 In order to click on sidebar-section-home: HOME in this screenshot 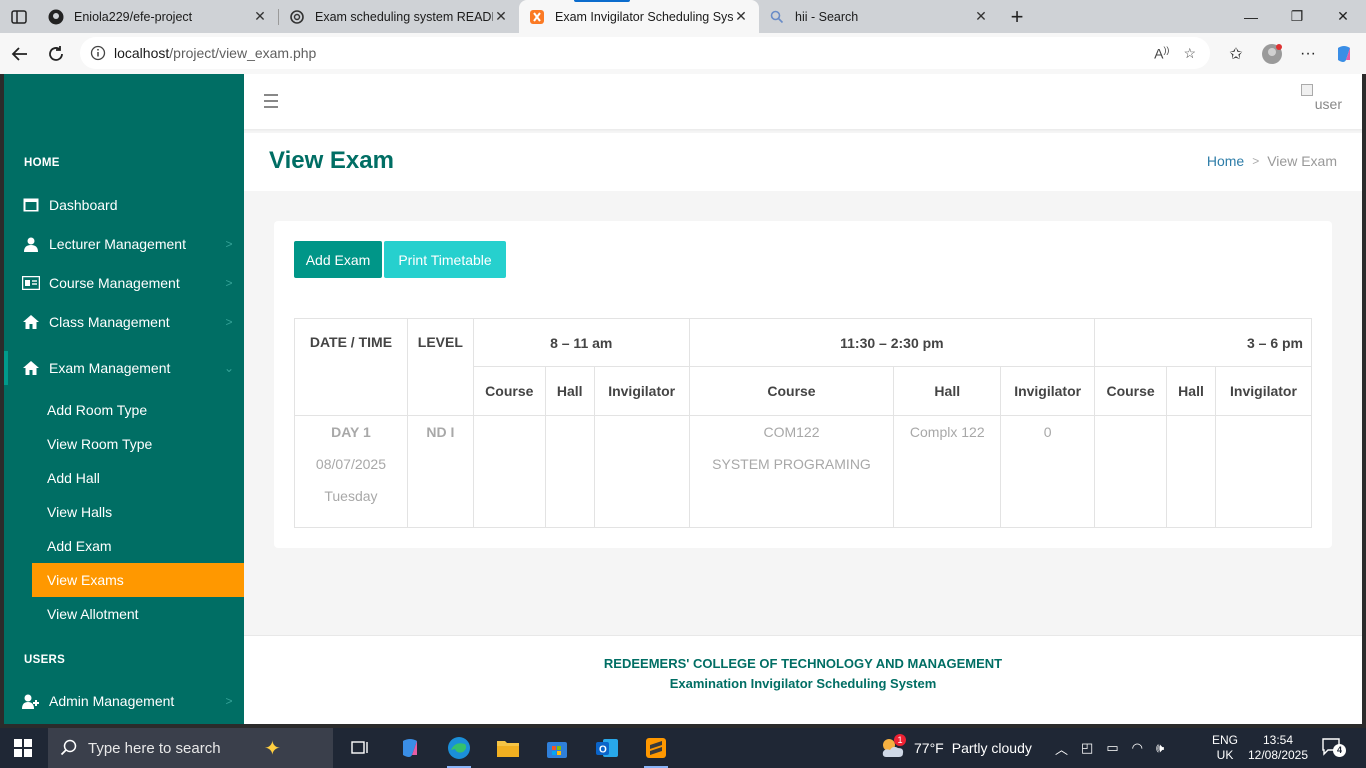, I will do `click(42, 163)`.